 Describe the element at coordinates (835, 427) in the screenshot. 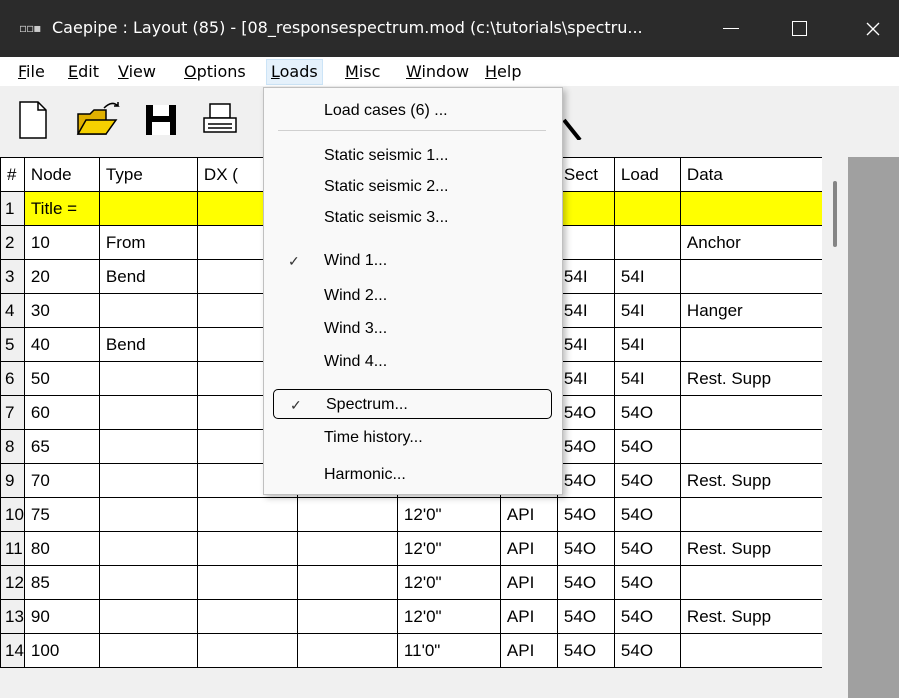

I see `vertical-scrollbar` at that location.